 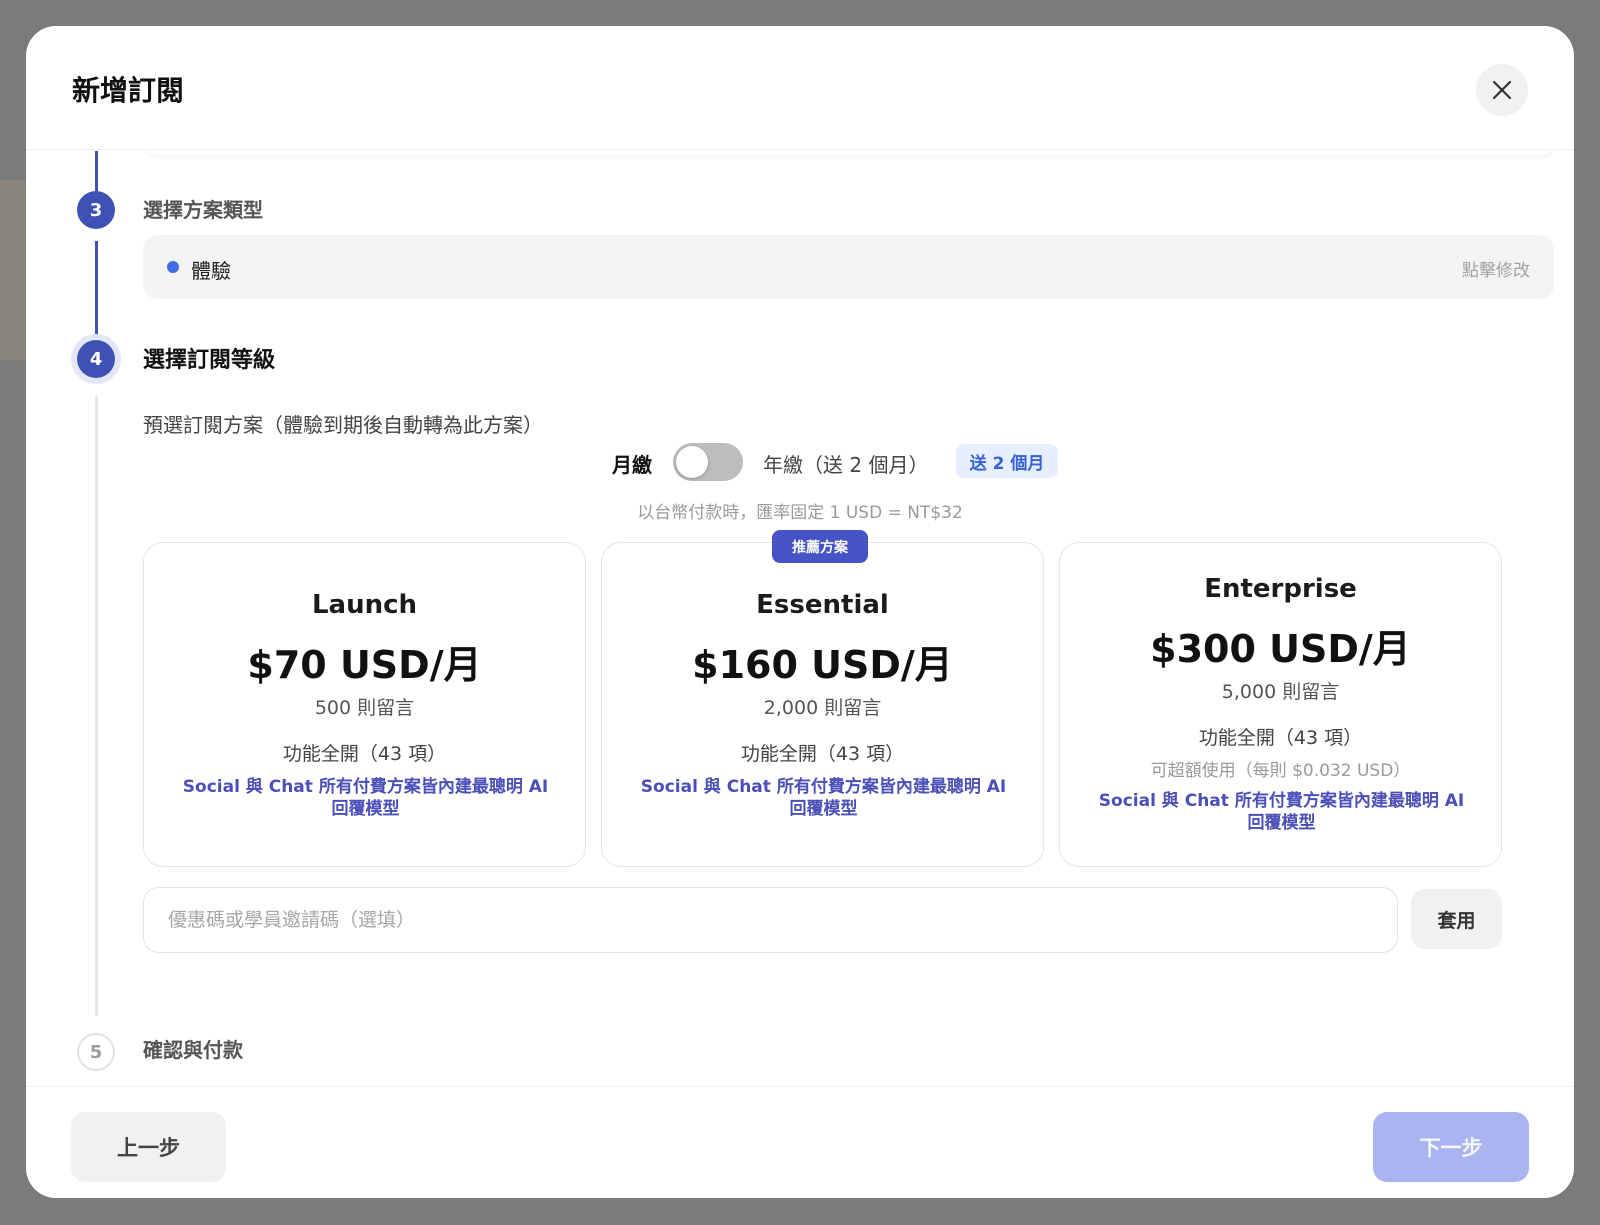 I want to click on step-4-subtitle: 預選訂閱方案（體驗到期後自動轉為此方案）, so click(x=343, y=425).